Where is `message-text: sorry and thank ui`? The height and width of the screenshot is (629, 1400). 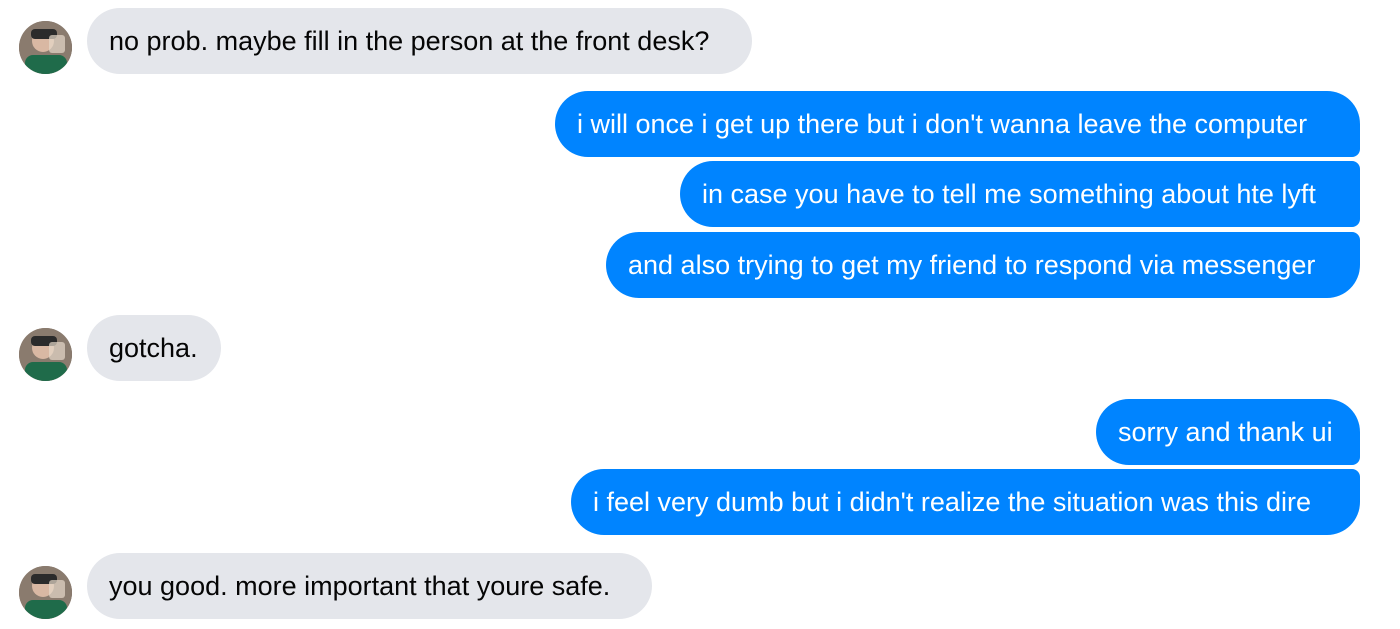
message-text: sorry and thank ui is located at coordinates (1225, 431).